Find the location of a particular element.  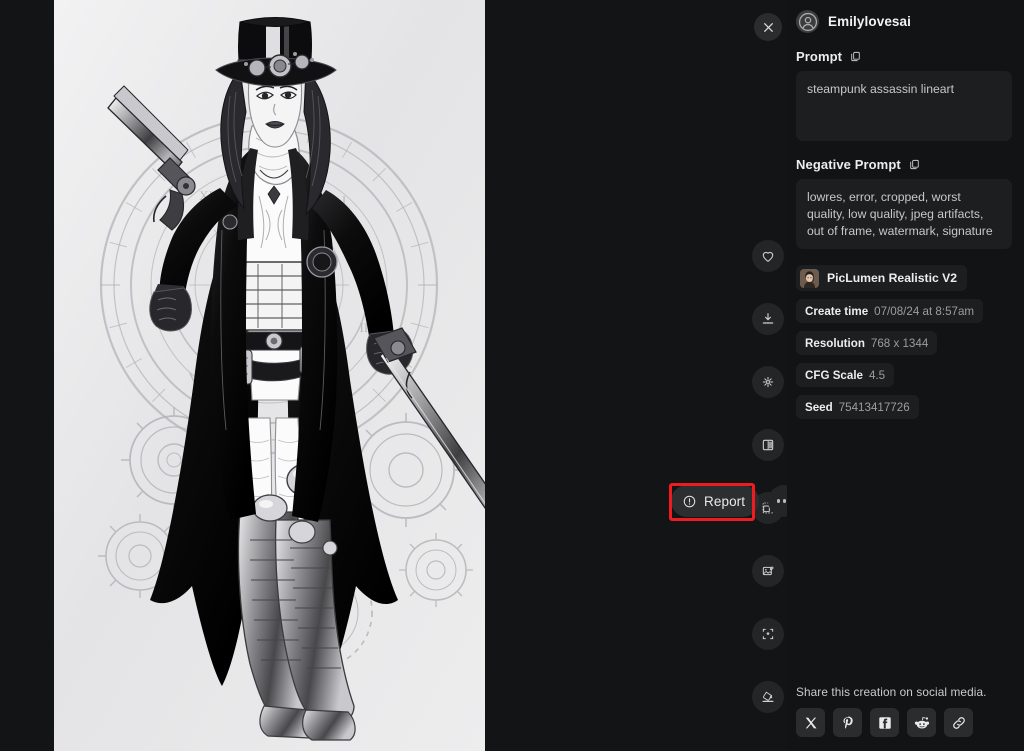

favorite-button is located at coordinates (768, 256).